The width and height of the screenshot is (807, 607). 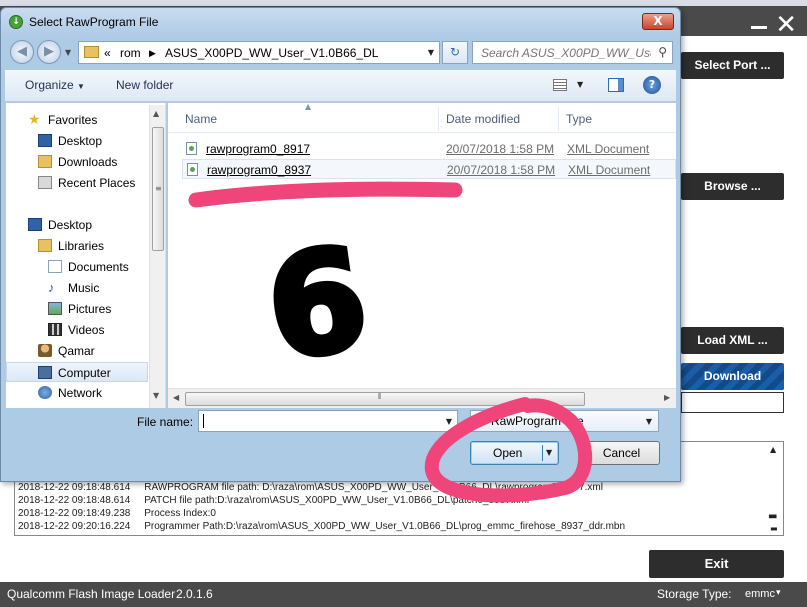 What do you see at coordinates (77, 162) in the screenshot?
I see `tree-item-downloads: Downloads` at bounding box center [77, 162].